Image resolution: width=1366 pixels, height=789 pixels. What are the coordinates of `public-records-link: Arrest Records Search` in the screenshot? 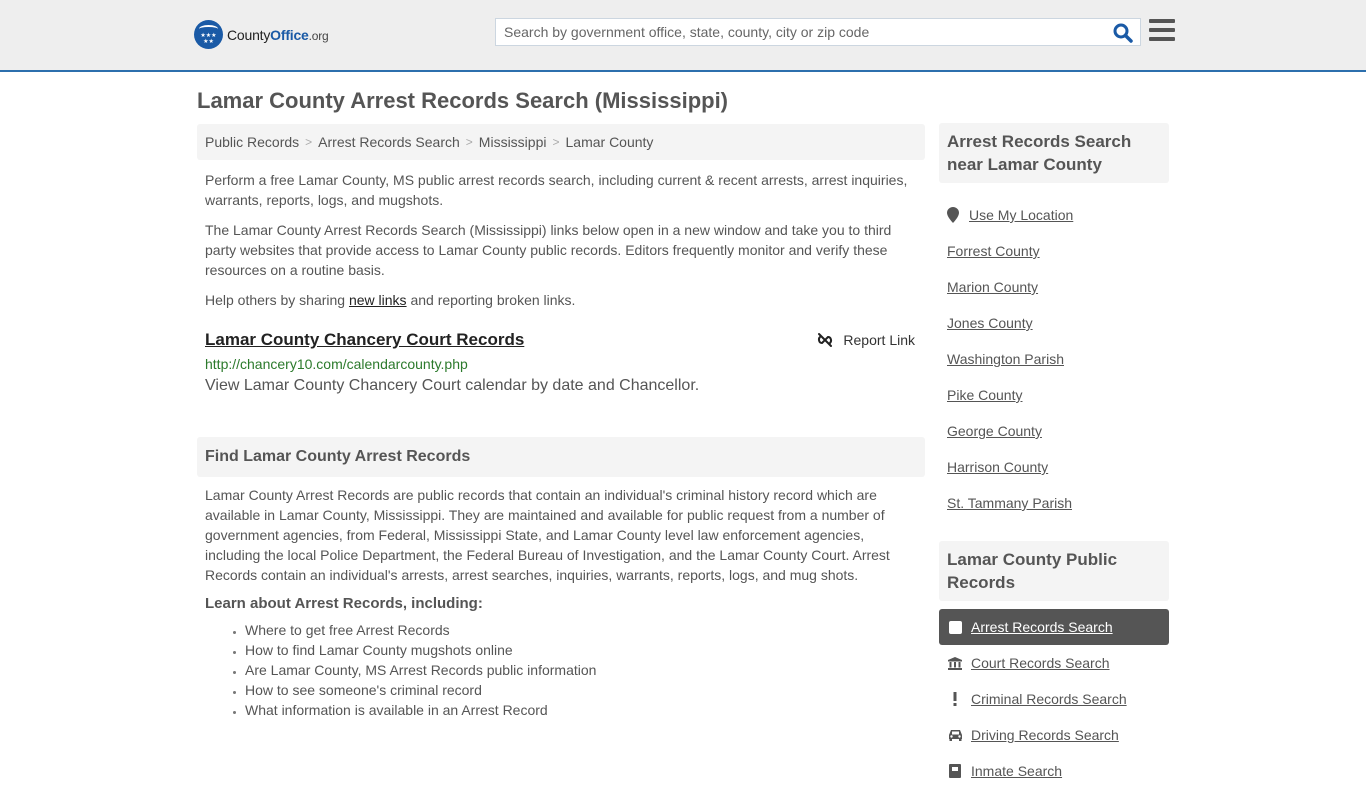 It's located at (1042, 627).